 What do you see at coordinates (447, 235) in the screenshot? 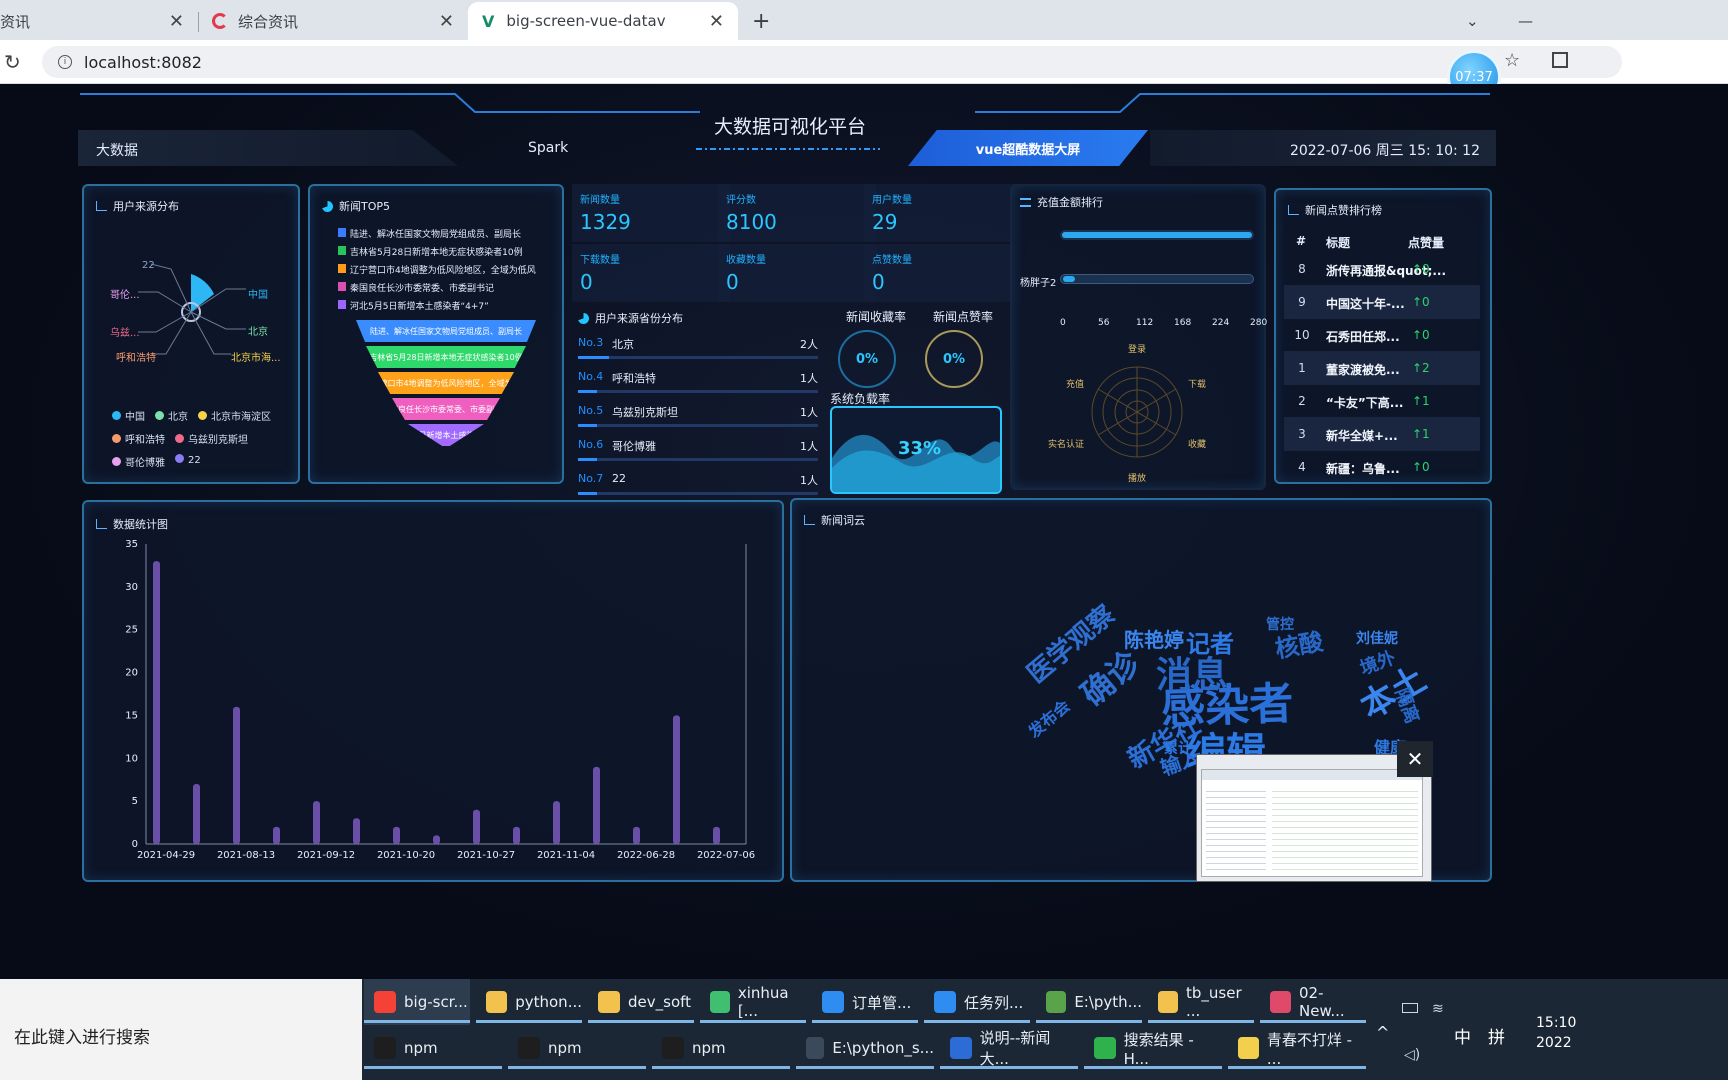
I see `list-item: 陆进、解冰任国家文物局党组成员、副局长` at bounding box center [447, 235].